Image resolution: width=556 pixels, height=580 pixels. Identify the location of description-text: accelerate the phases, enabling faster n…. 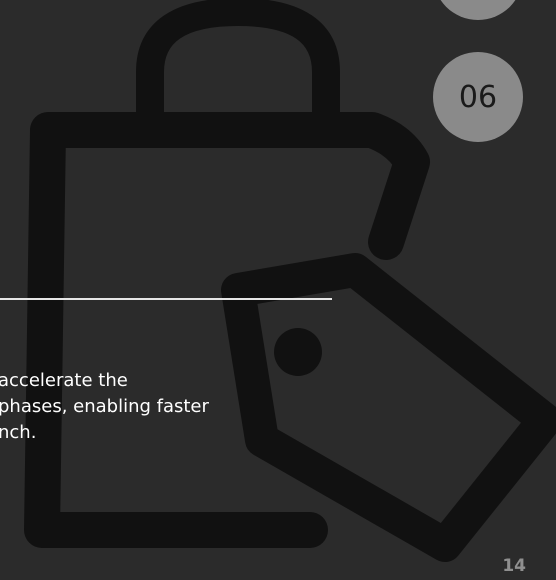
(149, 407).